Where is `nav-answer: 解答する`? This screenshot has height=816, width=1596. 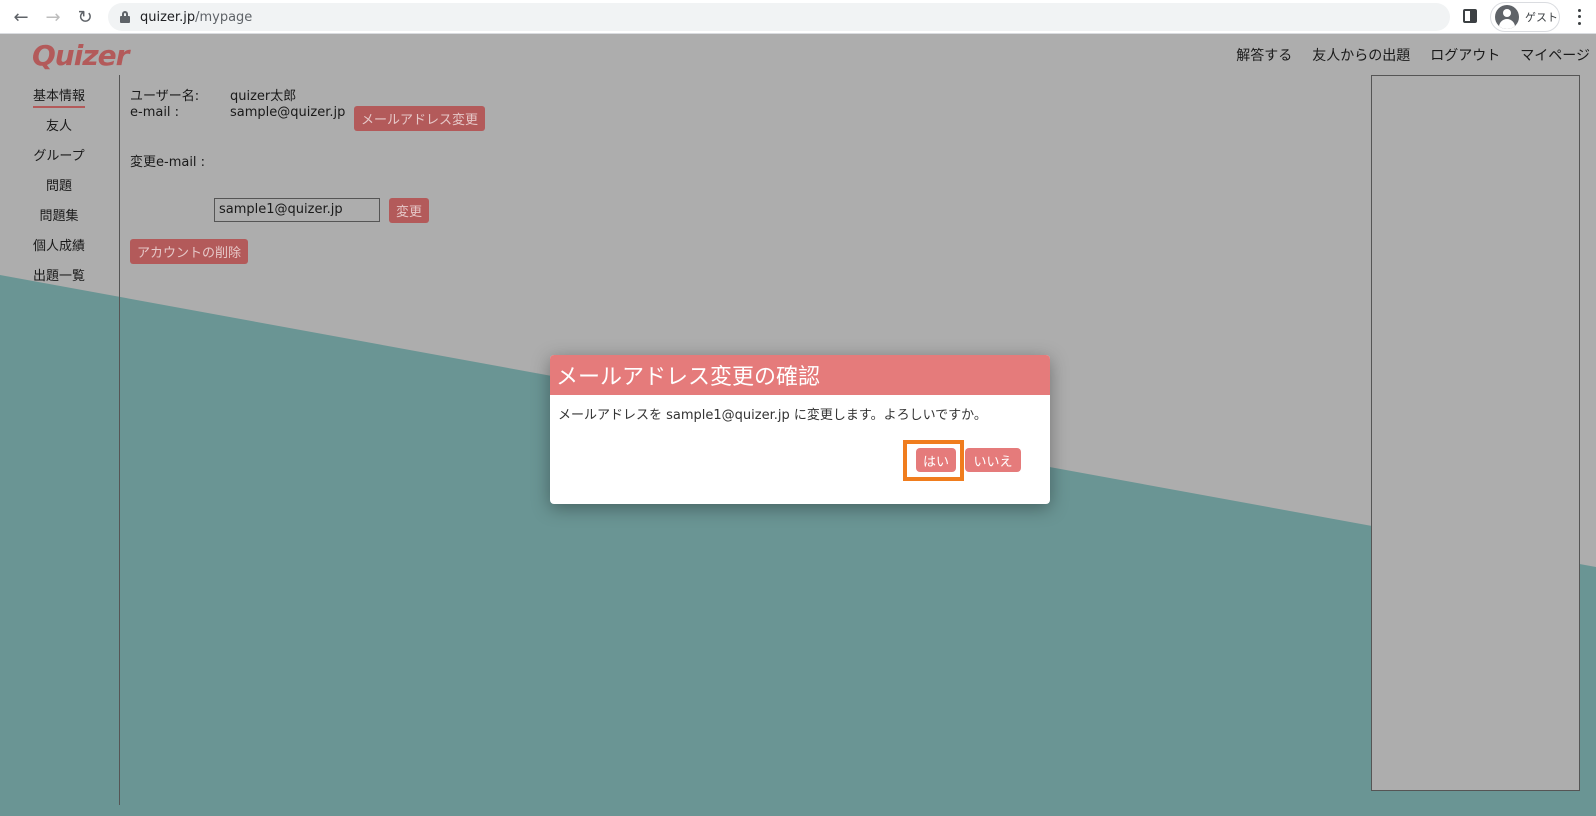 nav-answer: 解答する is located at coordinates (1264, 55).